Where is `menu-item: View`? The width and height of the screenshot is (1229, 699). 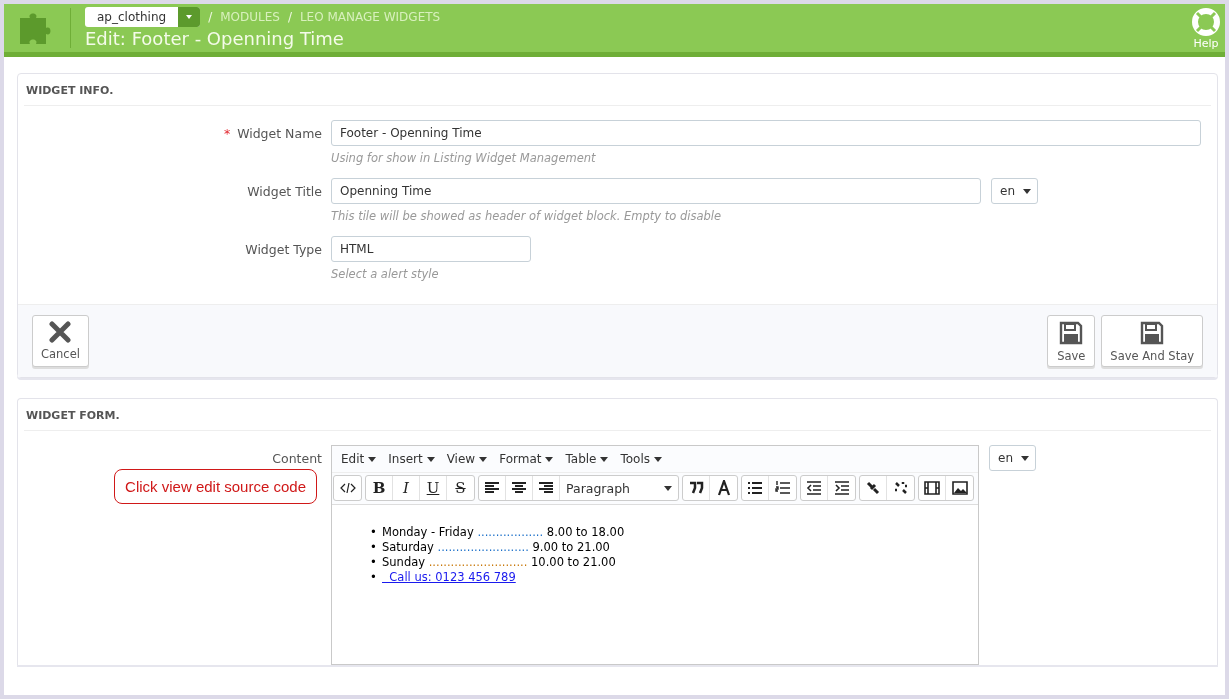 menu-item: View is located at coordinates (467, 459).